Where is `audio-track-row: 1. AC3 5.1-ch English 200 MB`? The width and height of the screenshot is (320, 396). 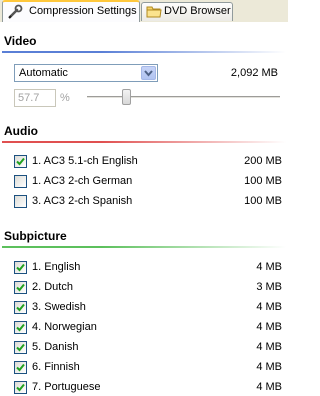
audio-track-row: 1. AC3 5.1-ch English 200 MB is located at coordinates (148, 162).